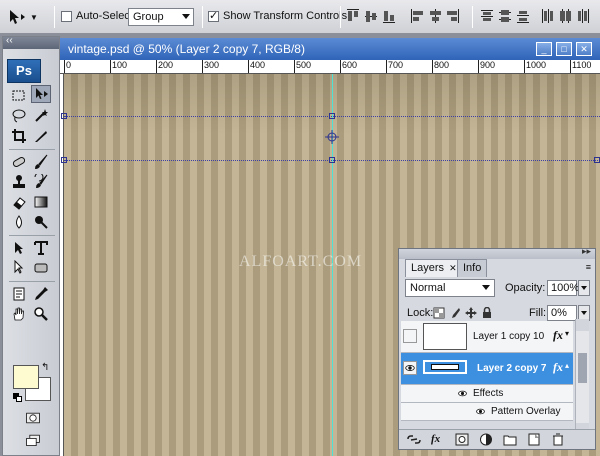 The height and width of the screenshot is (456, 600). What do you see at coordinates (450, 288) in the screenshot?
I see `blend-mode-dropdown: Normal` at bounding box center [450, 288].